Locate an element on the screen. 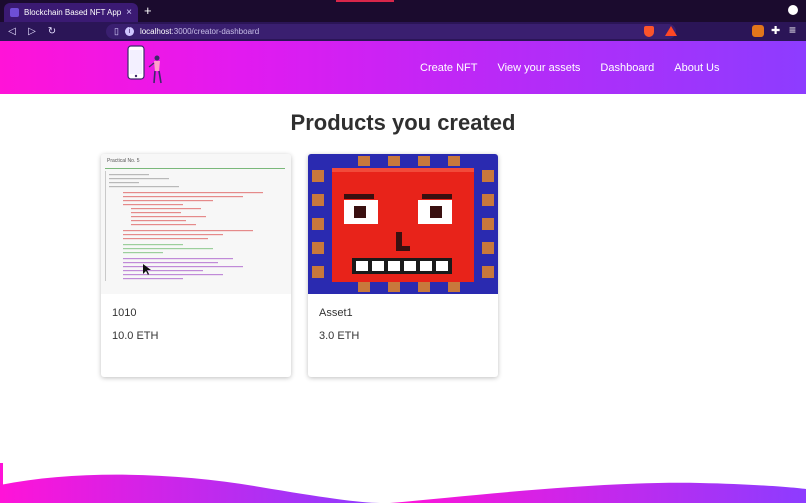 The image size is (806, 503). nav-about-us: About Us is located at coordinates (696, 68).